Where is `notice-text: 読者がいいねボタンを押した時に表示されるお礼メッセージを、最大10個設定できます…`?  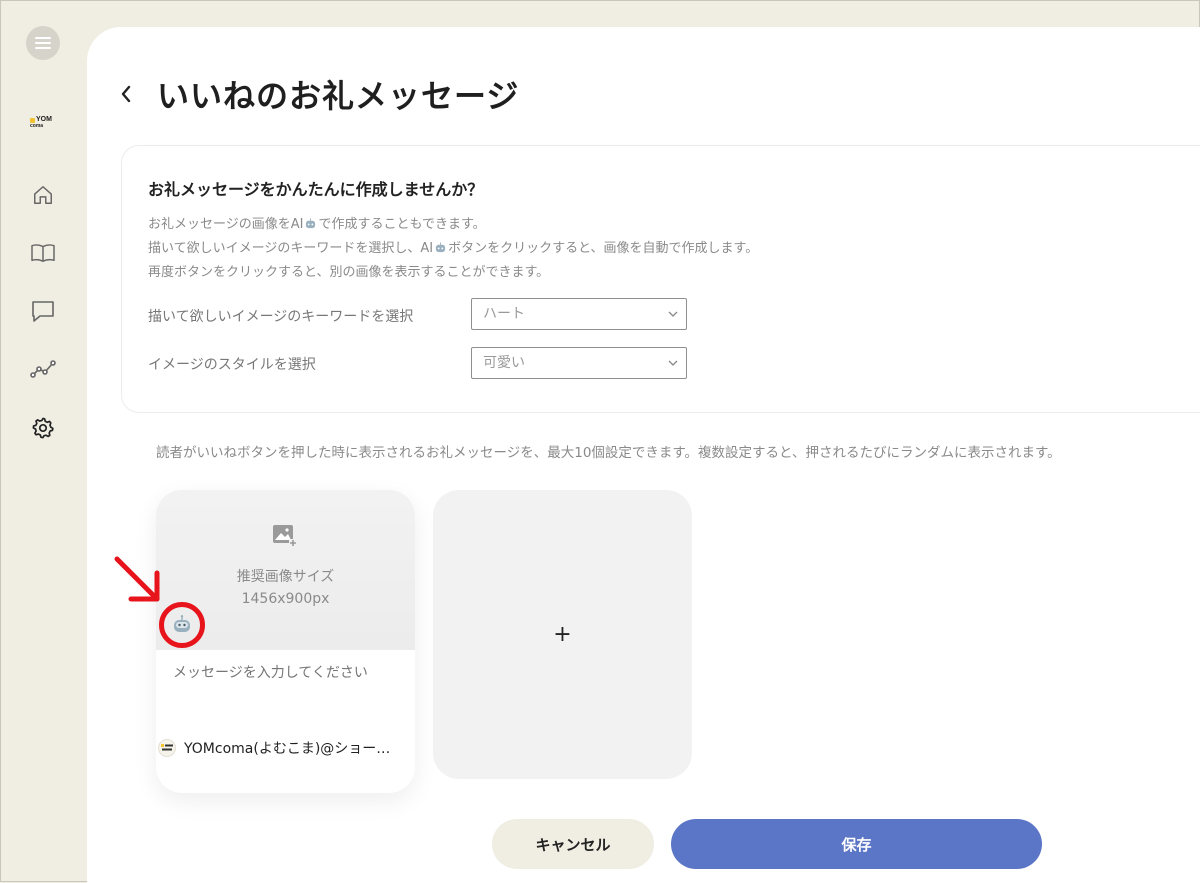
notice-text: 読者がいいねボタンを押した時に表示されるお礼メッセージを、最大10個設定できます… is located at coordinates (608, 453).